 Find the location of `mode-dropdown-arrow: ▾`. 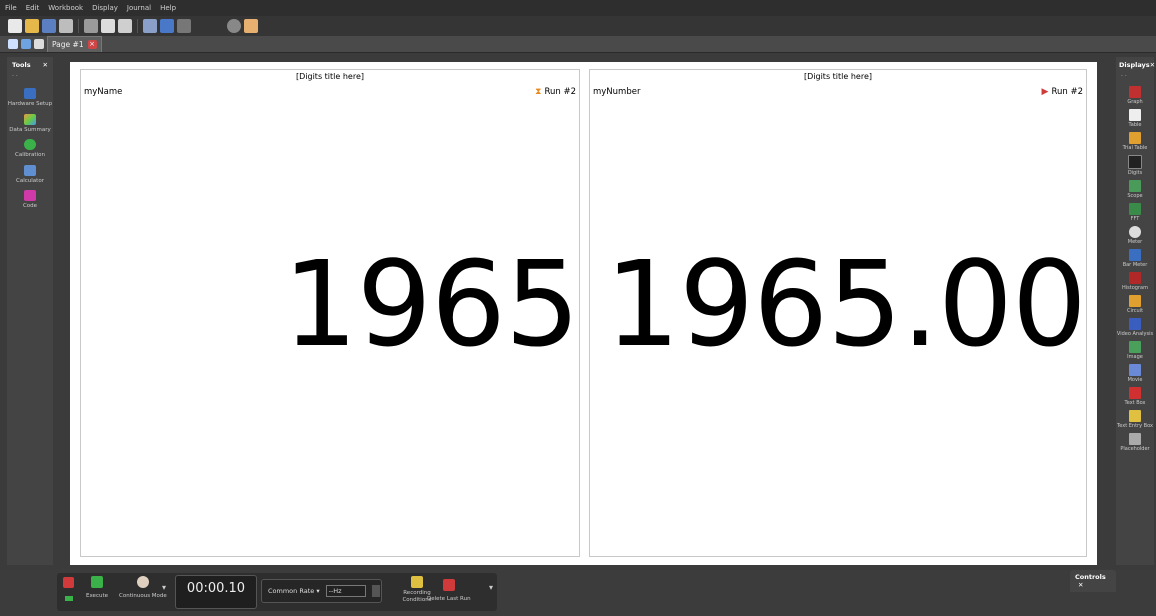

mode-dropdown-arrow: ▾ is located at coordinates (164, 588).